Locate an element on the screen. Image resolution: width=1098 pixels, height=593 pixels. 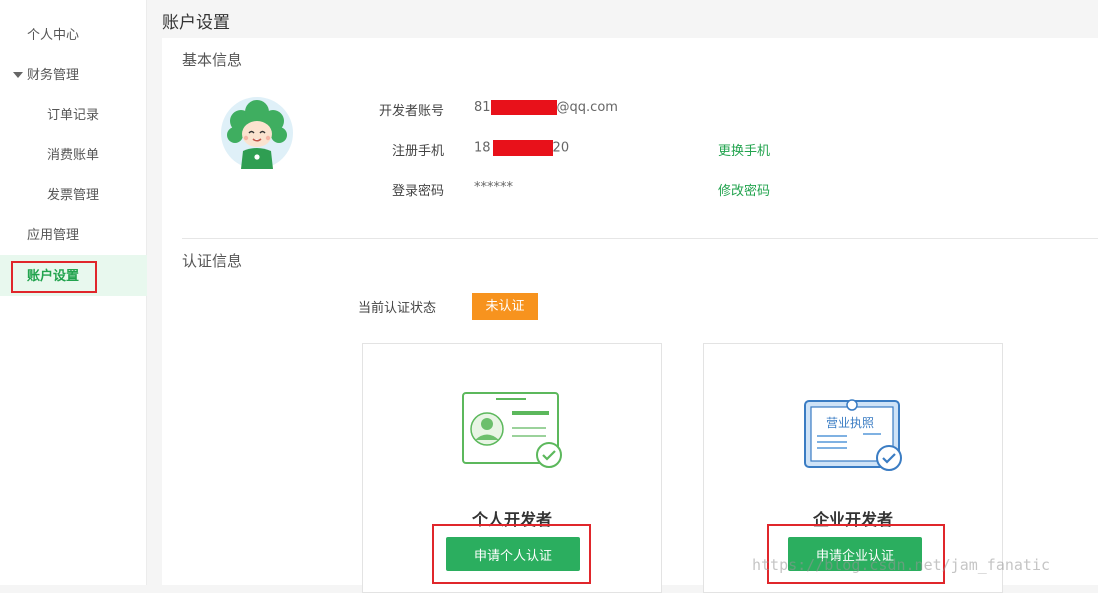
change-password-link: 修改密码 is located at coordinates (744, 189).